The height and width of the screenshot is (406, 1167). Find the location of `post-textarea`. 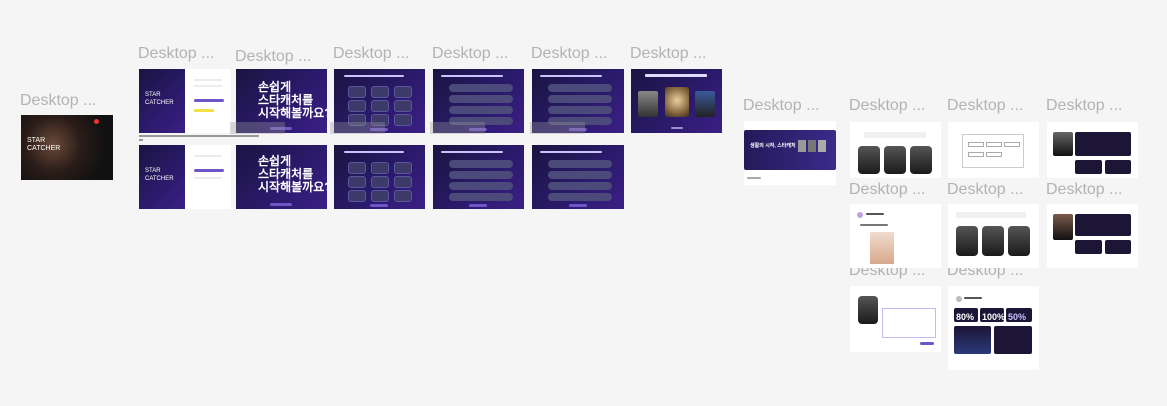

post-textarea is located at coordinates (909, 323).